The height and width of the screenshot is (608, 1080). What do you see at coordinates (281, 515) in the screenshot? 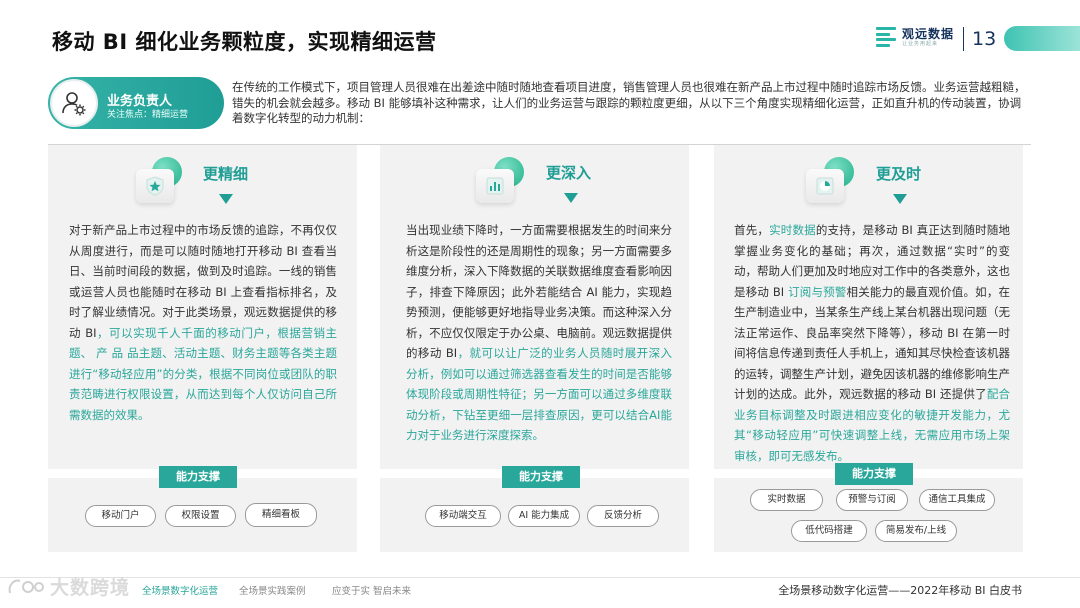
I see `tag-refined-dashboard: 精细看板` at bounding box center [281, 515].